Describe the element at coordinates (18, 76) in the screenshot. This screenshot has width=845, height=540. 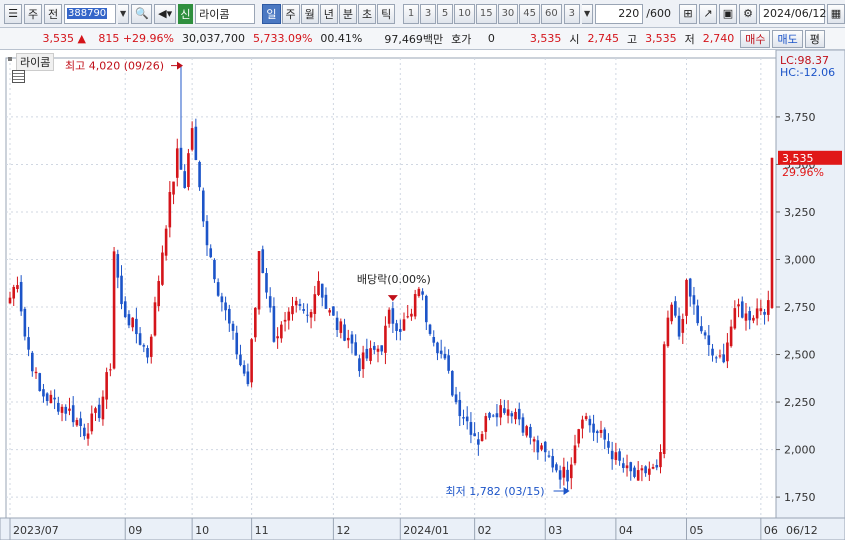
I see `data-table-icon` at that location.